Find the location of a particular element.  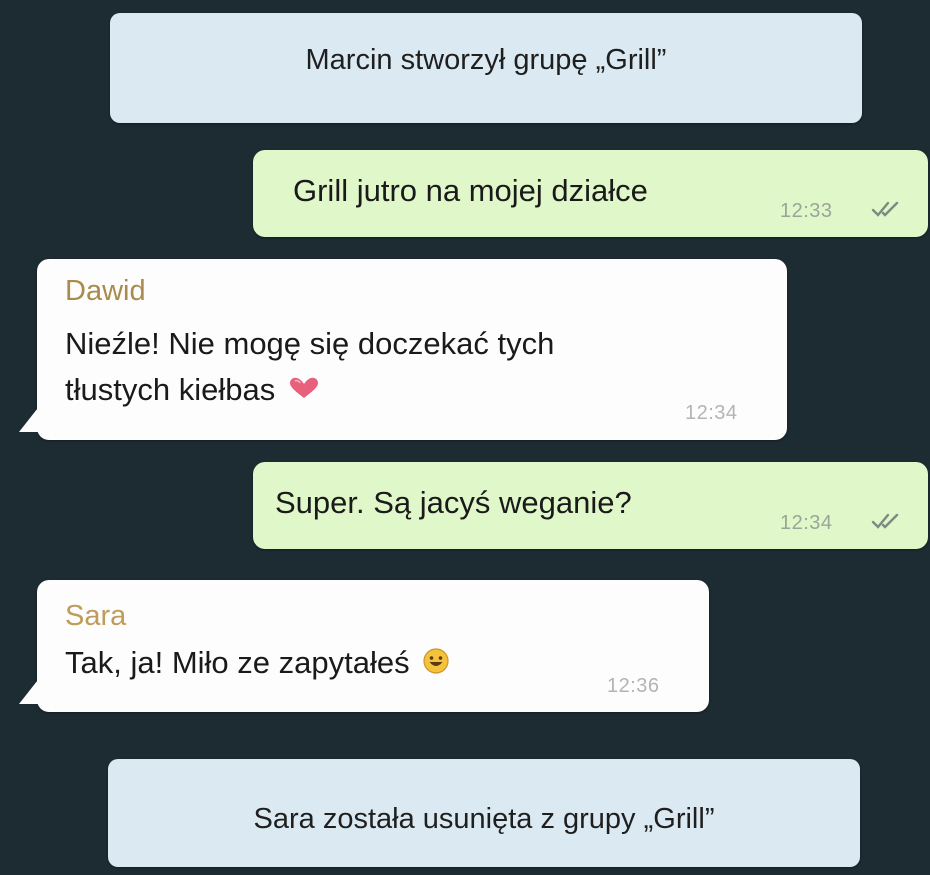

message-text-line: tłustych kiełbas is located at coordinates (192, 390).